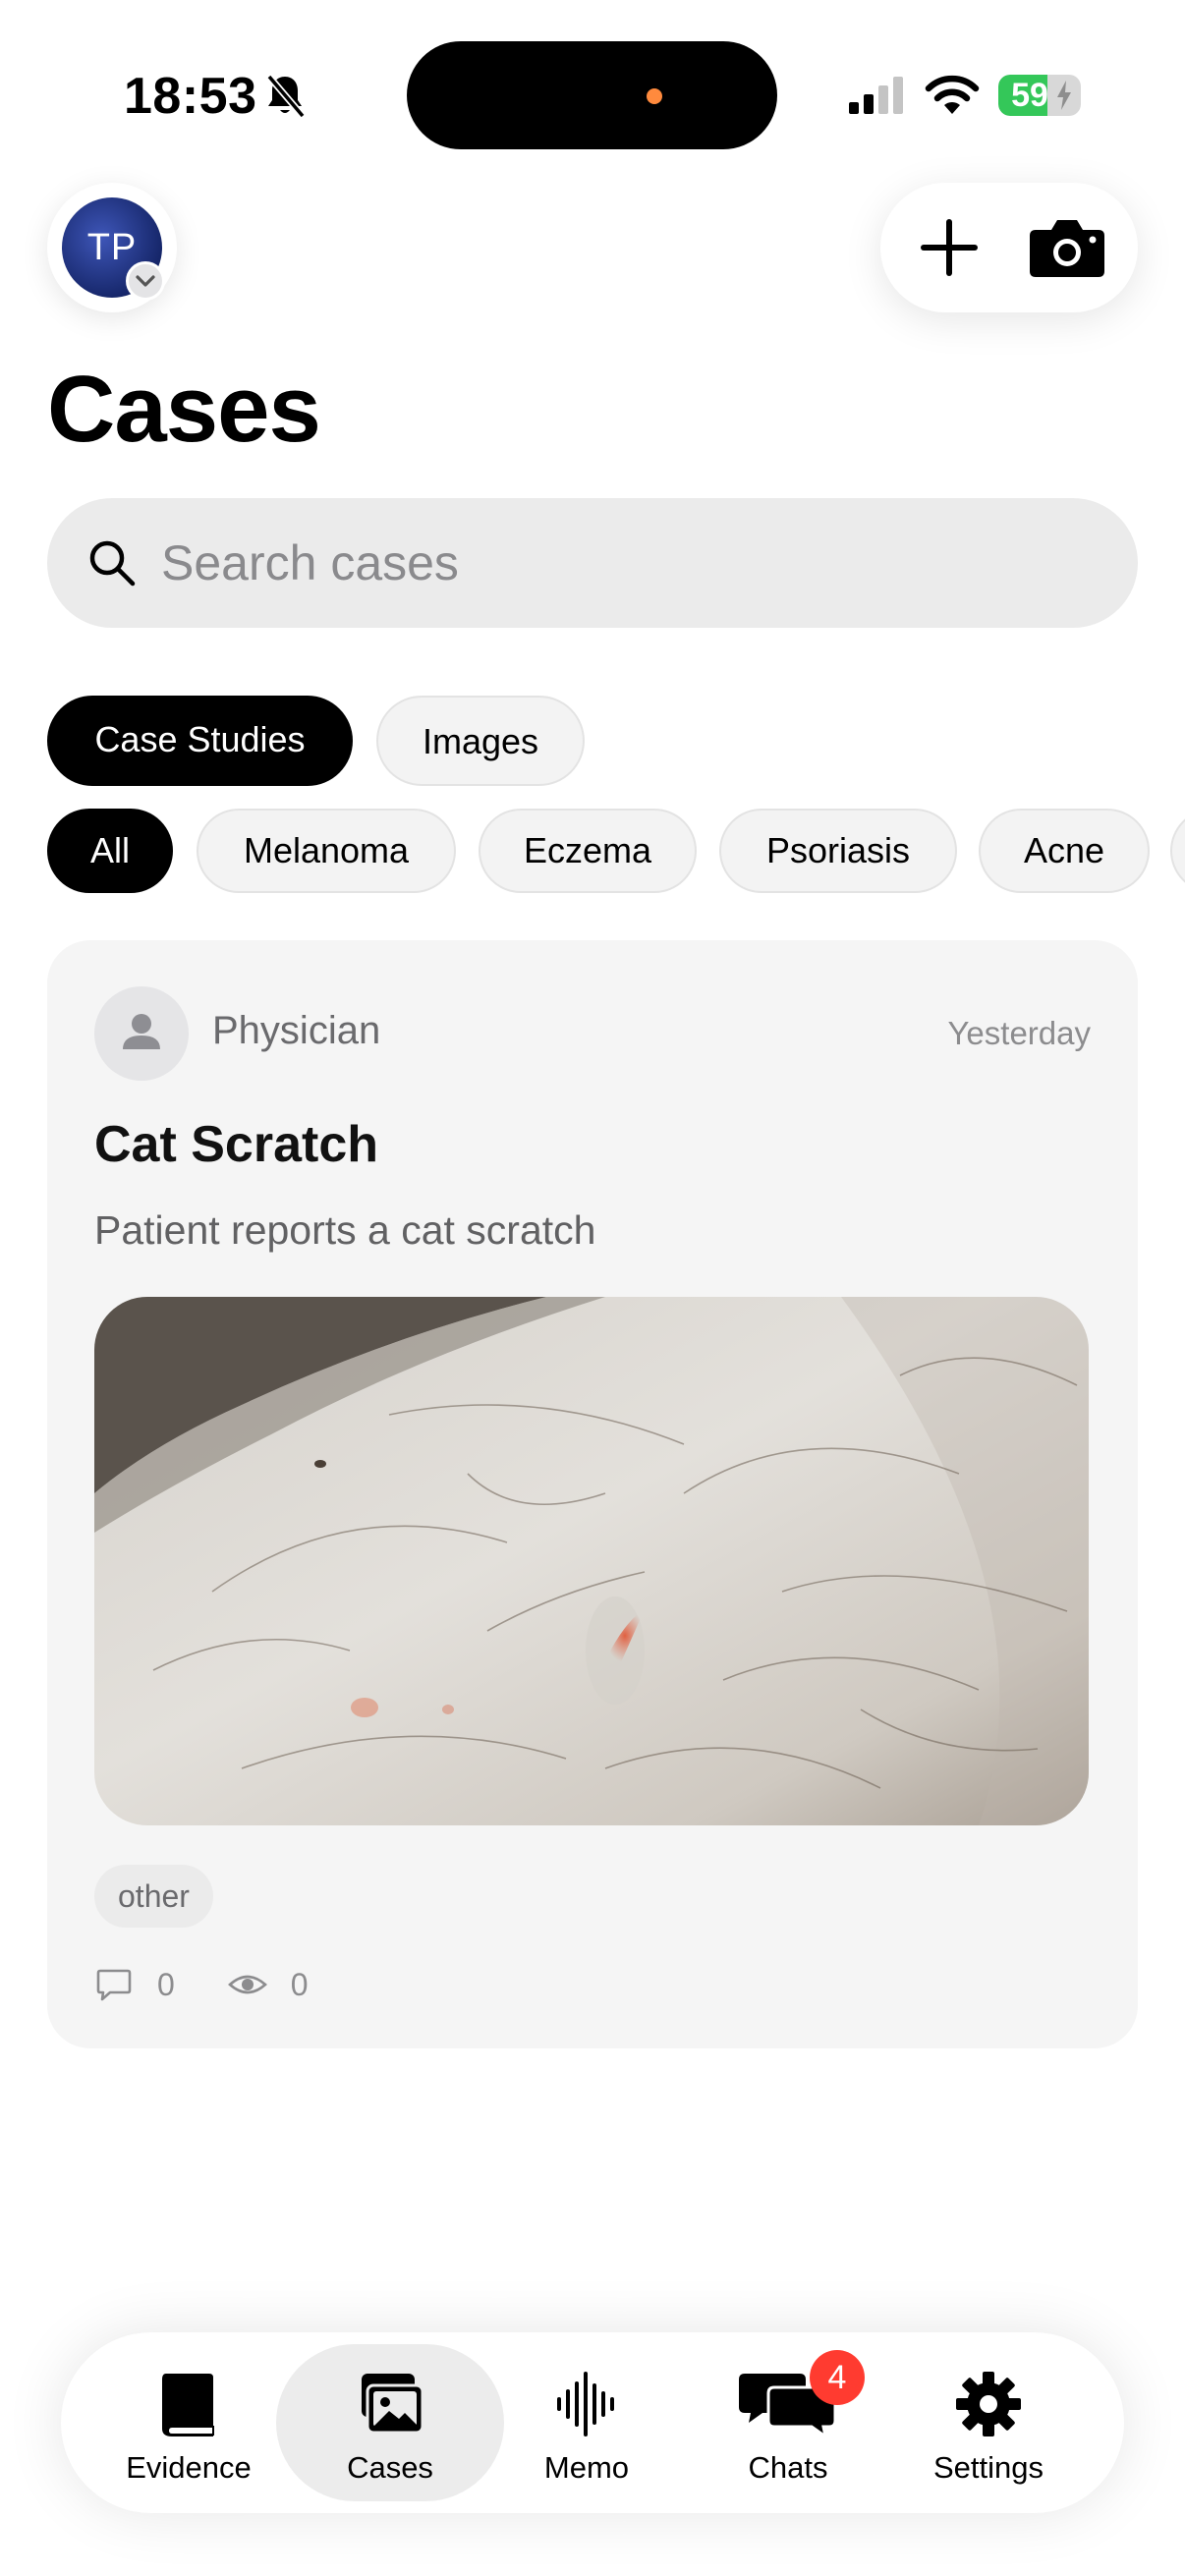  I want to click on tab-cases: Cases, so click(390, 2422).